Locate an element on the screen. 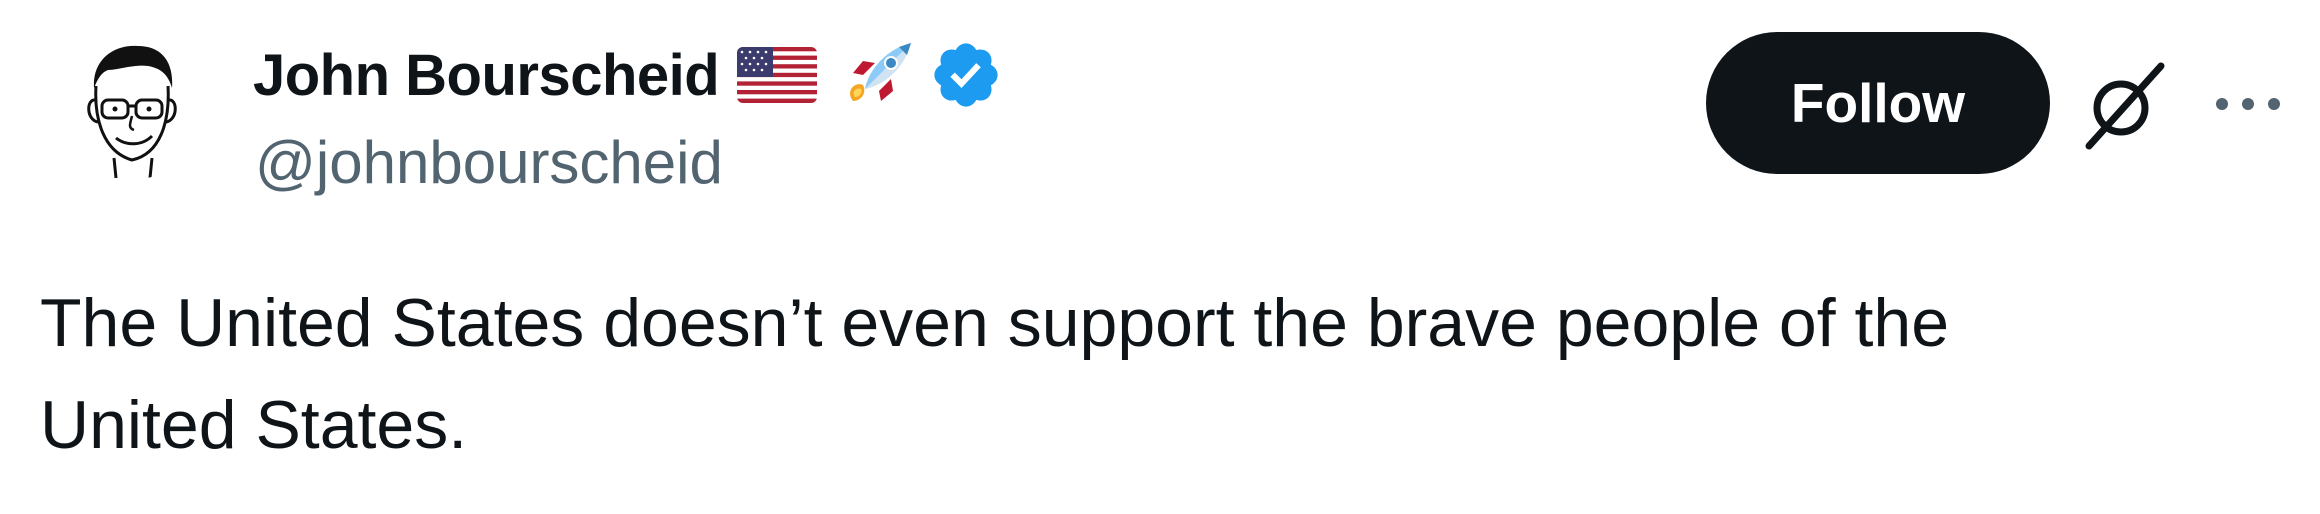 The height and width of the screenshot is (514, 2320). avatar is located at coordinates (131, 105).